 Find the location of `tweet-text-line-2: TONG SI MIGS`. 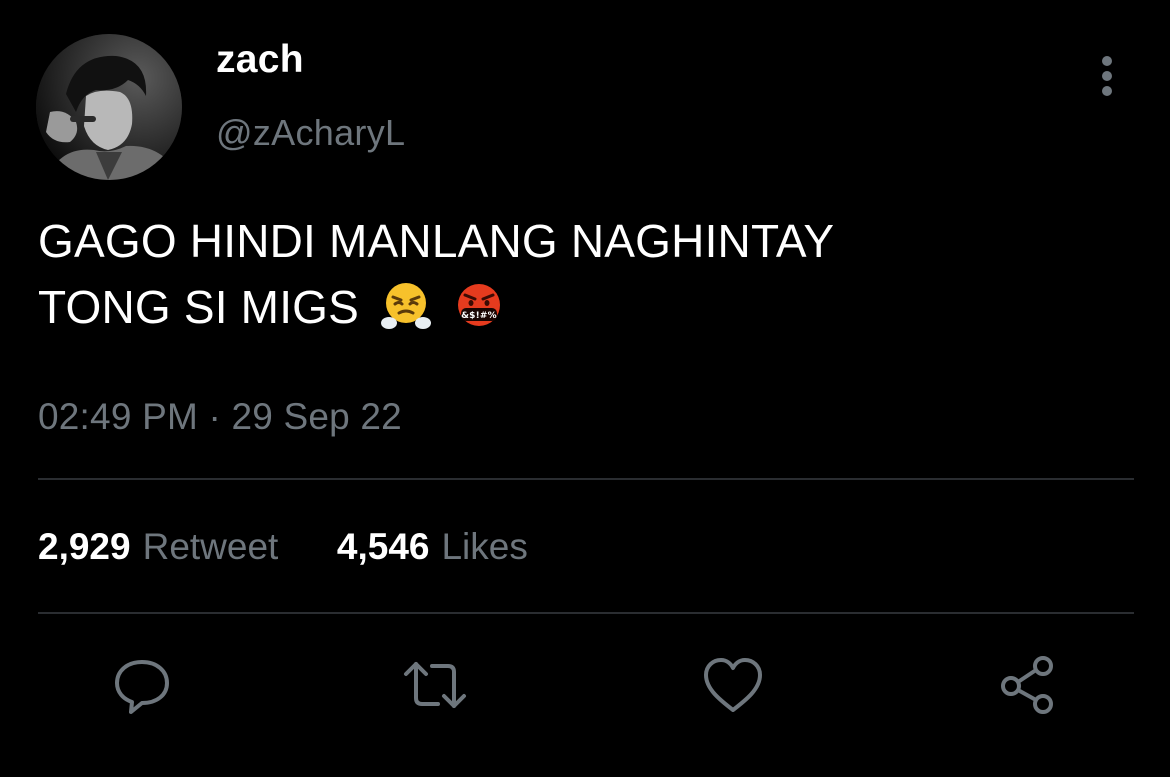

tweet-text-line-2: TONG SI MIGS is located at coordinates (199, 307).